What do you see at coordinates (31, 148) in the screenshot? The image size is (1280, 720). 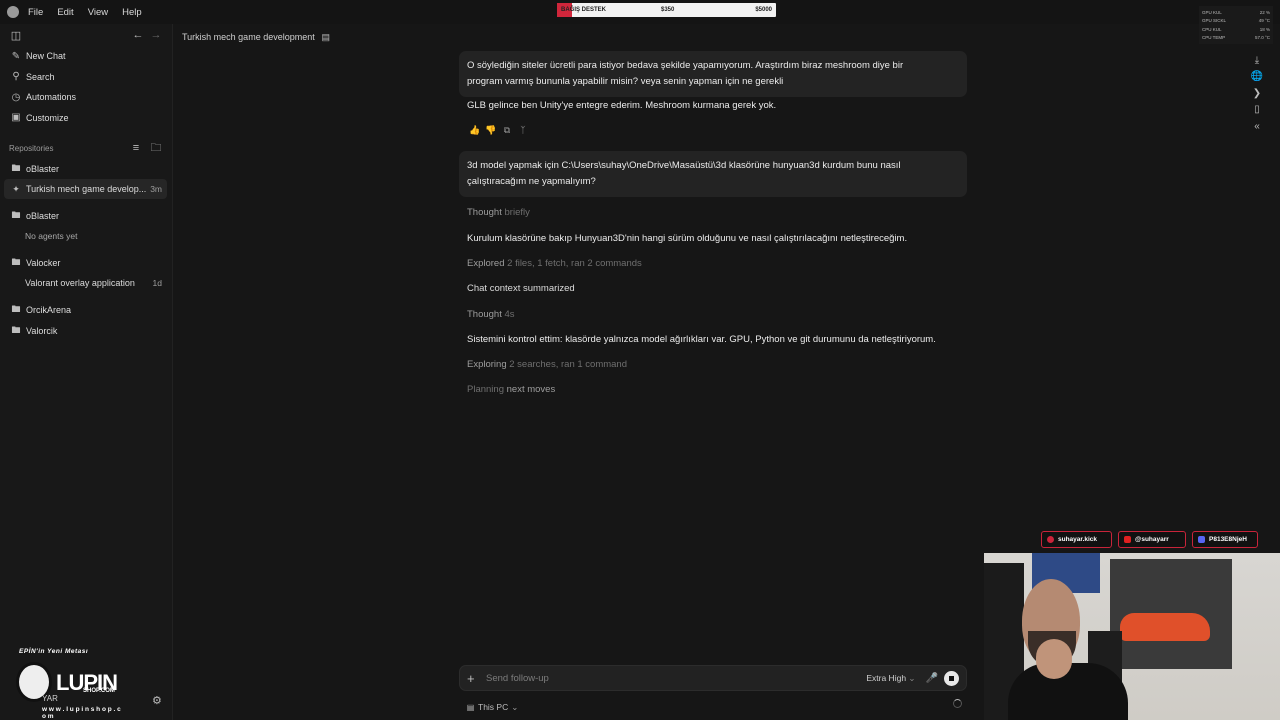 I see `repositories-label: Repositories` at bounding box center [31, 148].